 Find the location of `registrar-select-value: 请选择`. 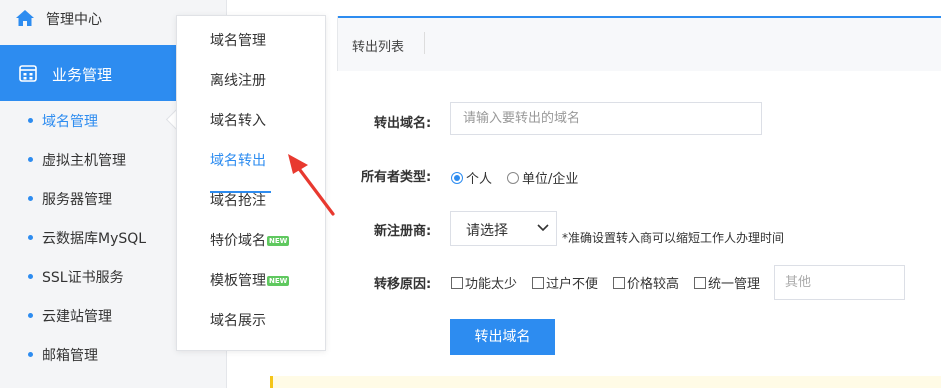

registrar-select-value: 请选择 is located at coordinates (487, 231).